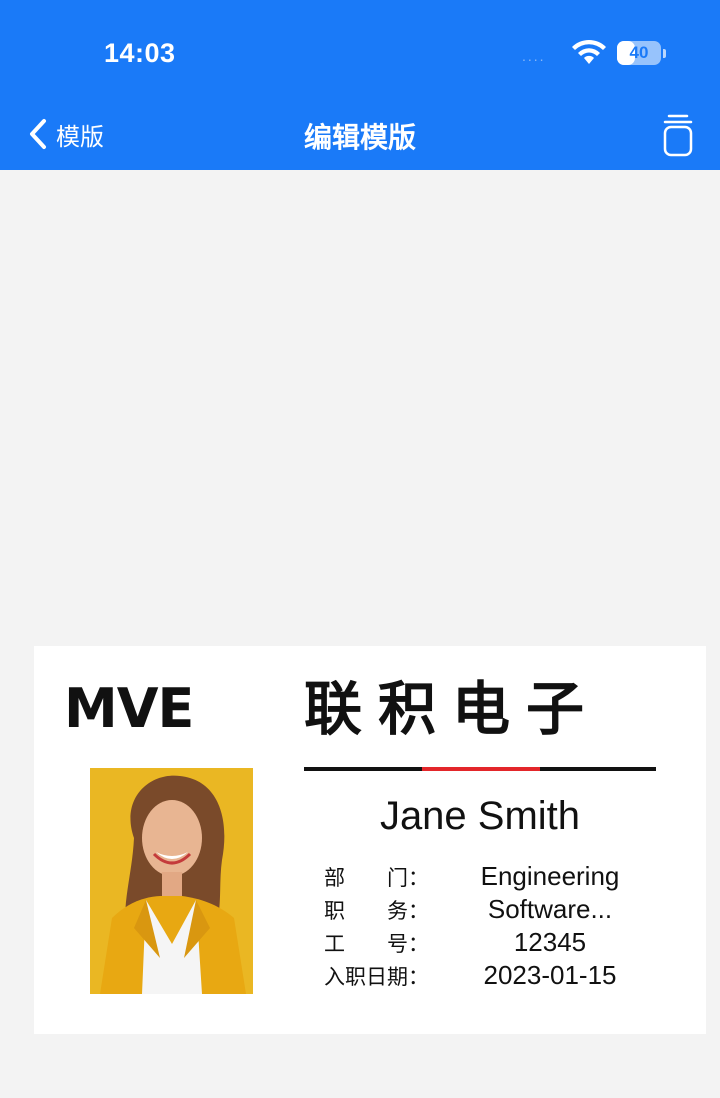 This screenshot has width=720, height=1098. What do you see at coordinates (678, 135) in the screenshot?
I see `trash-icon` at bounding box center [678, 135].